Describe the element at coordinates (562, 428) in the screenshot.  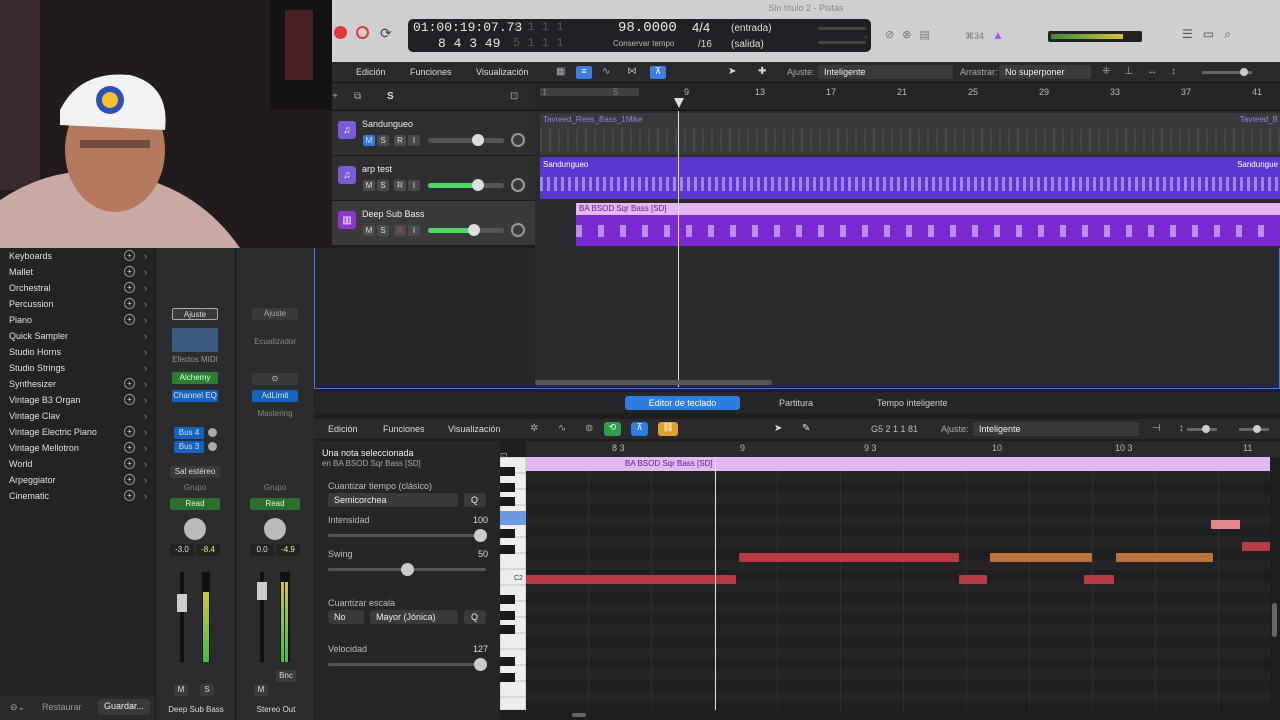
I see `automation-icon: ∿` at that location.